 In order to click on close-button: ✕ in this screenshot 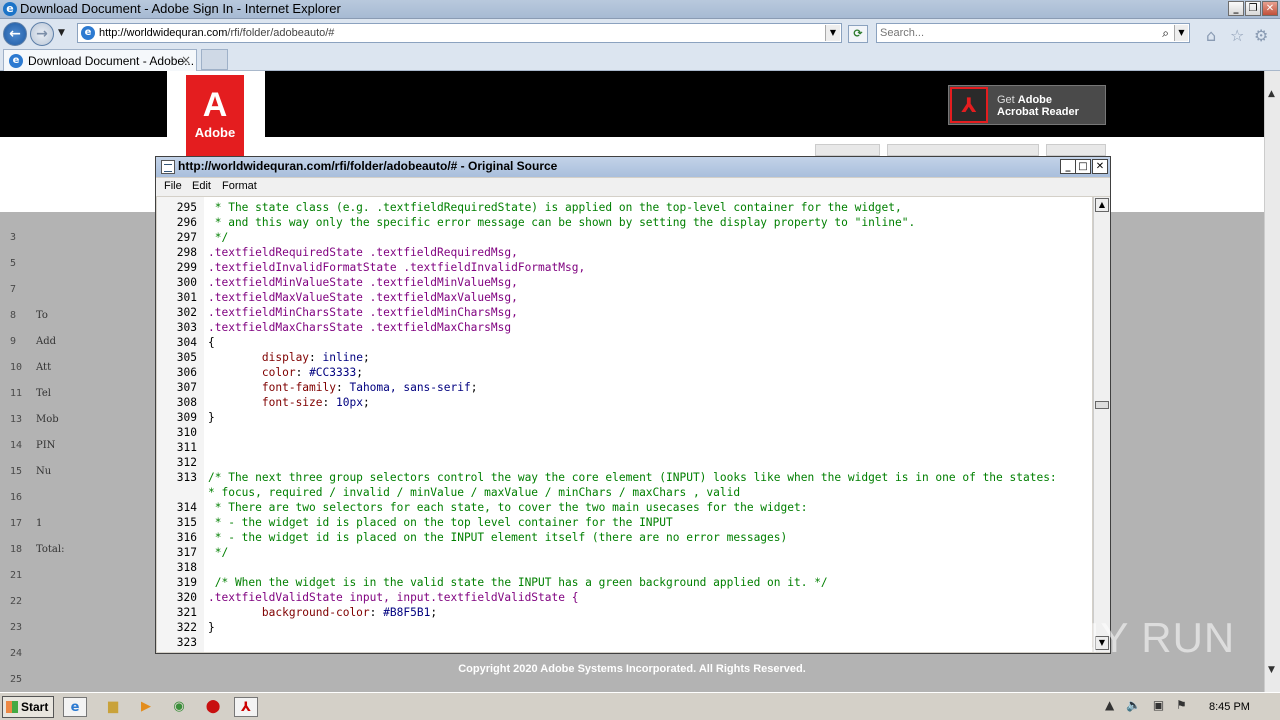, I will do `click(1270, 8)`.